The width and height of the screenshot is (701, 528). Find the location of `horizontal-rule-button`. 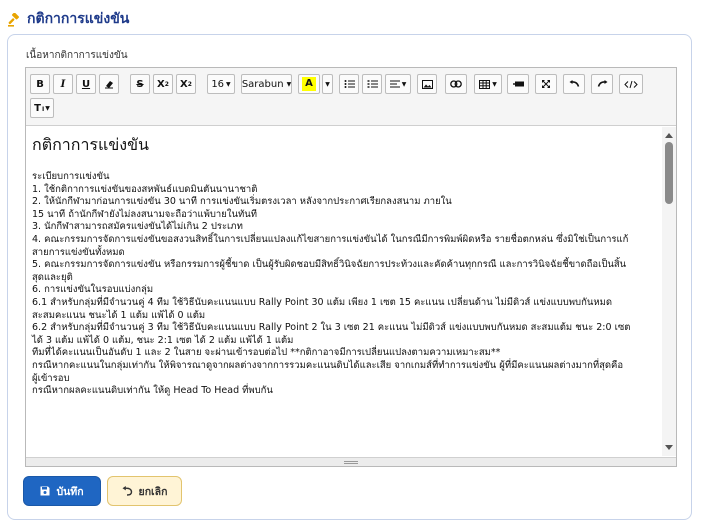

horizontal-rule-button is located at coordinates (518, 84).